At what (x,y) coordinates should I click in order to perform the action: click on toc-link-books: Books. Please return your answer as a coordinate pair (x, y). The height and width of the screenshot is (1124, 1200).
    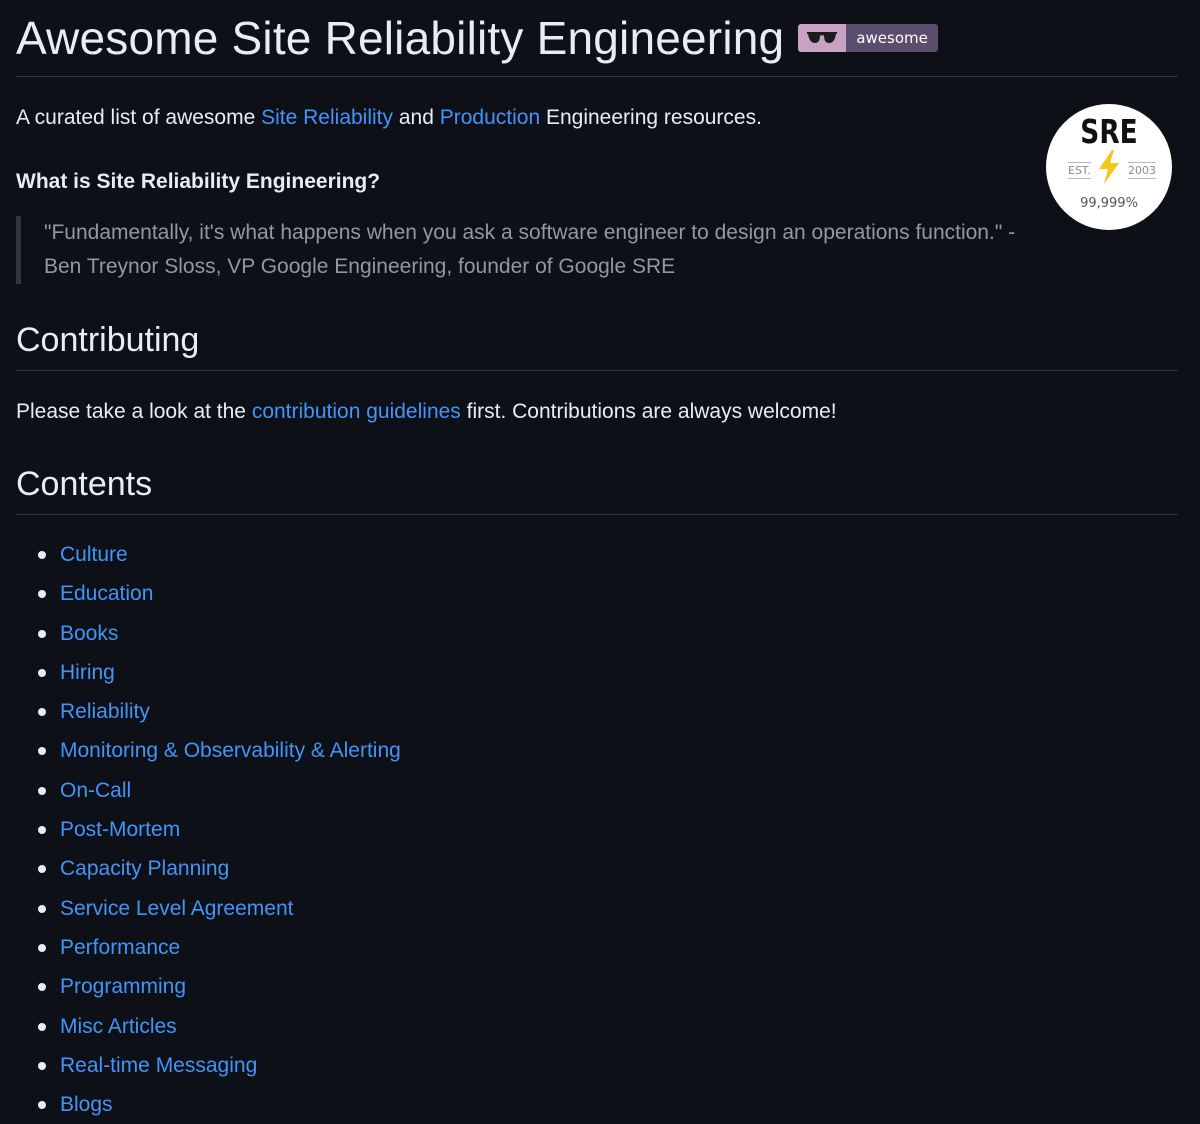
    Looking at the image, I should click on (89, 633).